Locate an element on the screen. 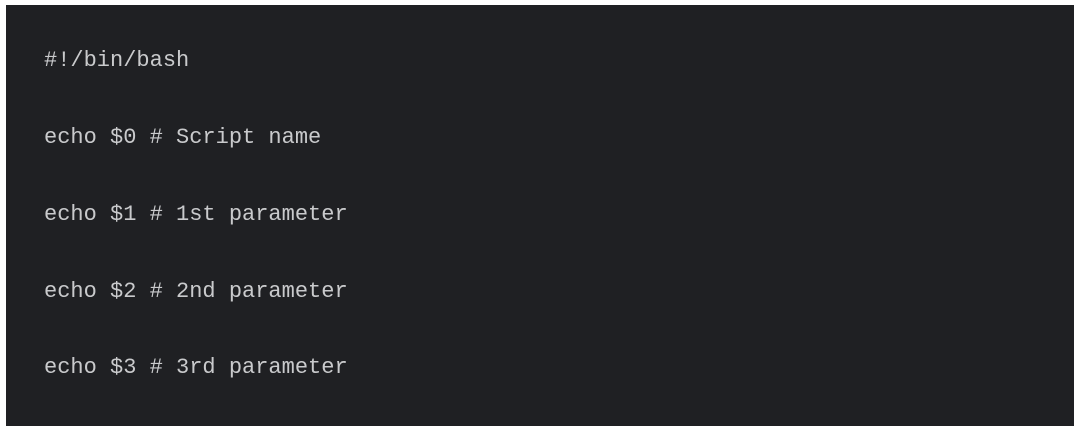 The height and width of the screenshot is (426, 1074). code-line-echo-1: echo $1 # 1st parameter is located at coordinates (196, 214).